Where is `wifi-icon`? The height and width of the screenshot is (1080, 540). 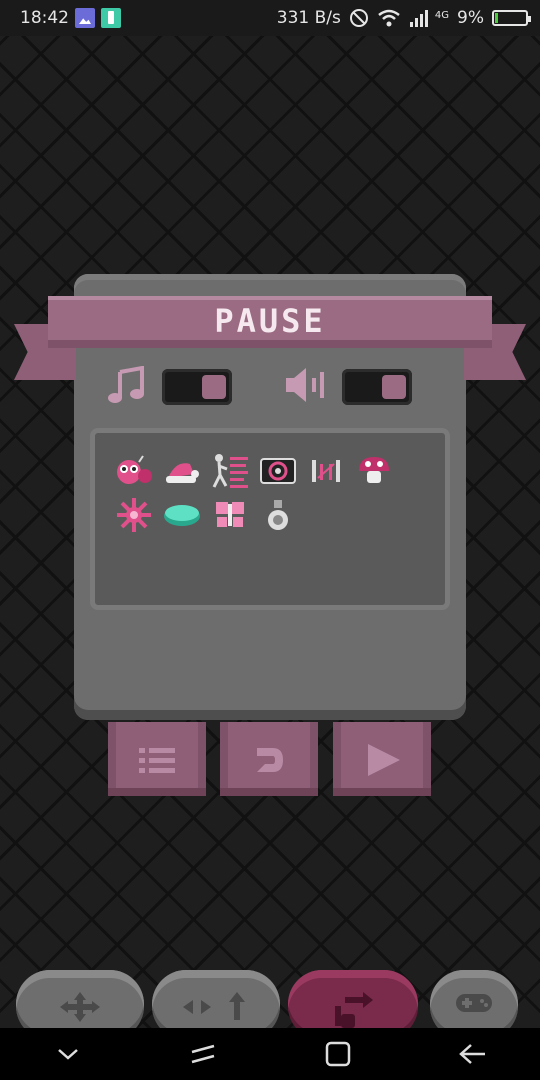 wifi-icon is located at coordinates (389, 18).